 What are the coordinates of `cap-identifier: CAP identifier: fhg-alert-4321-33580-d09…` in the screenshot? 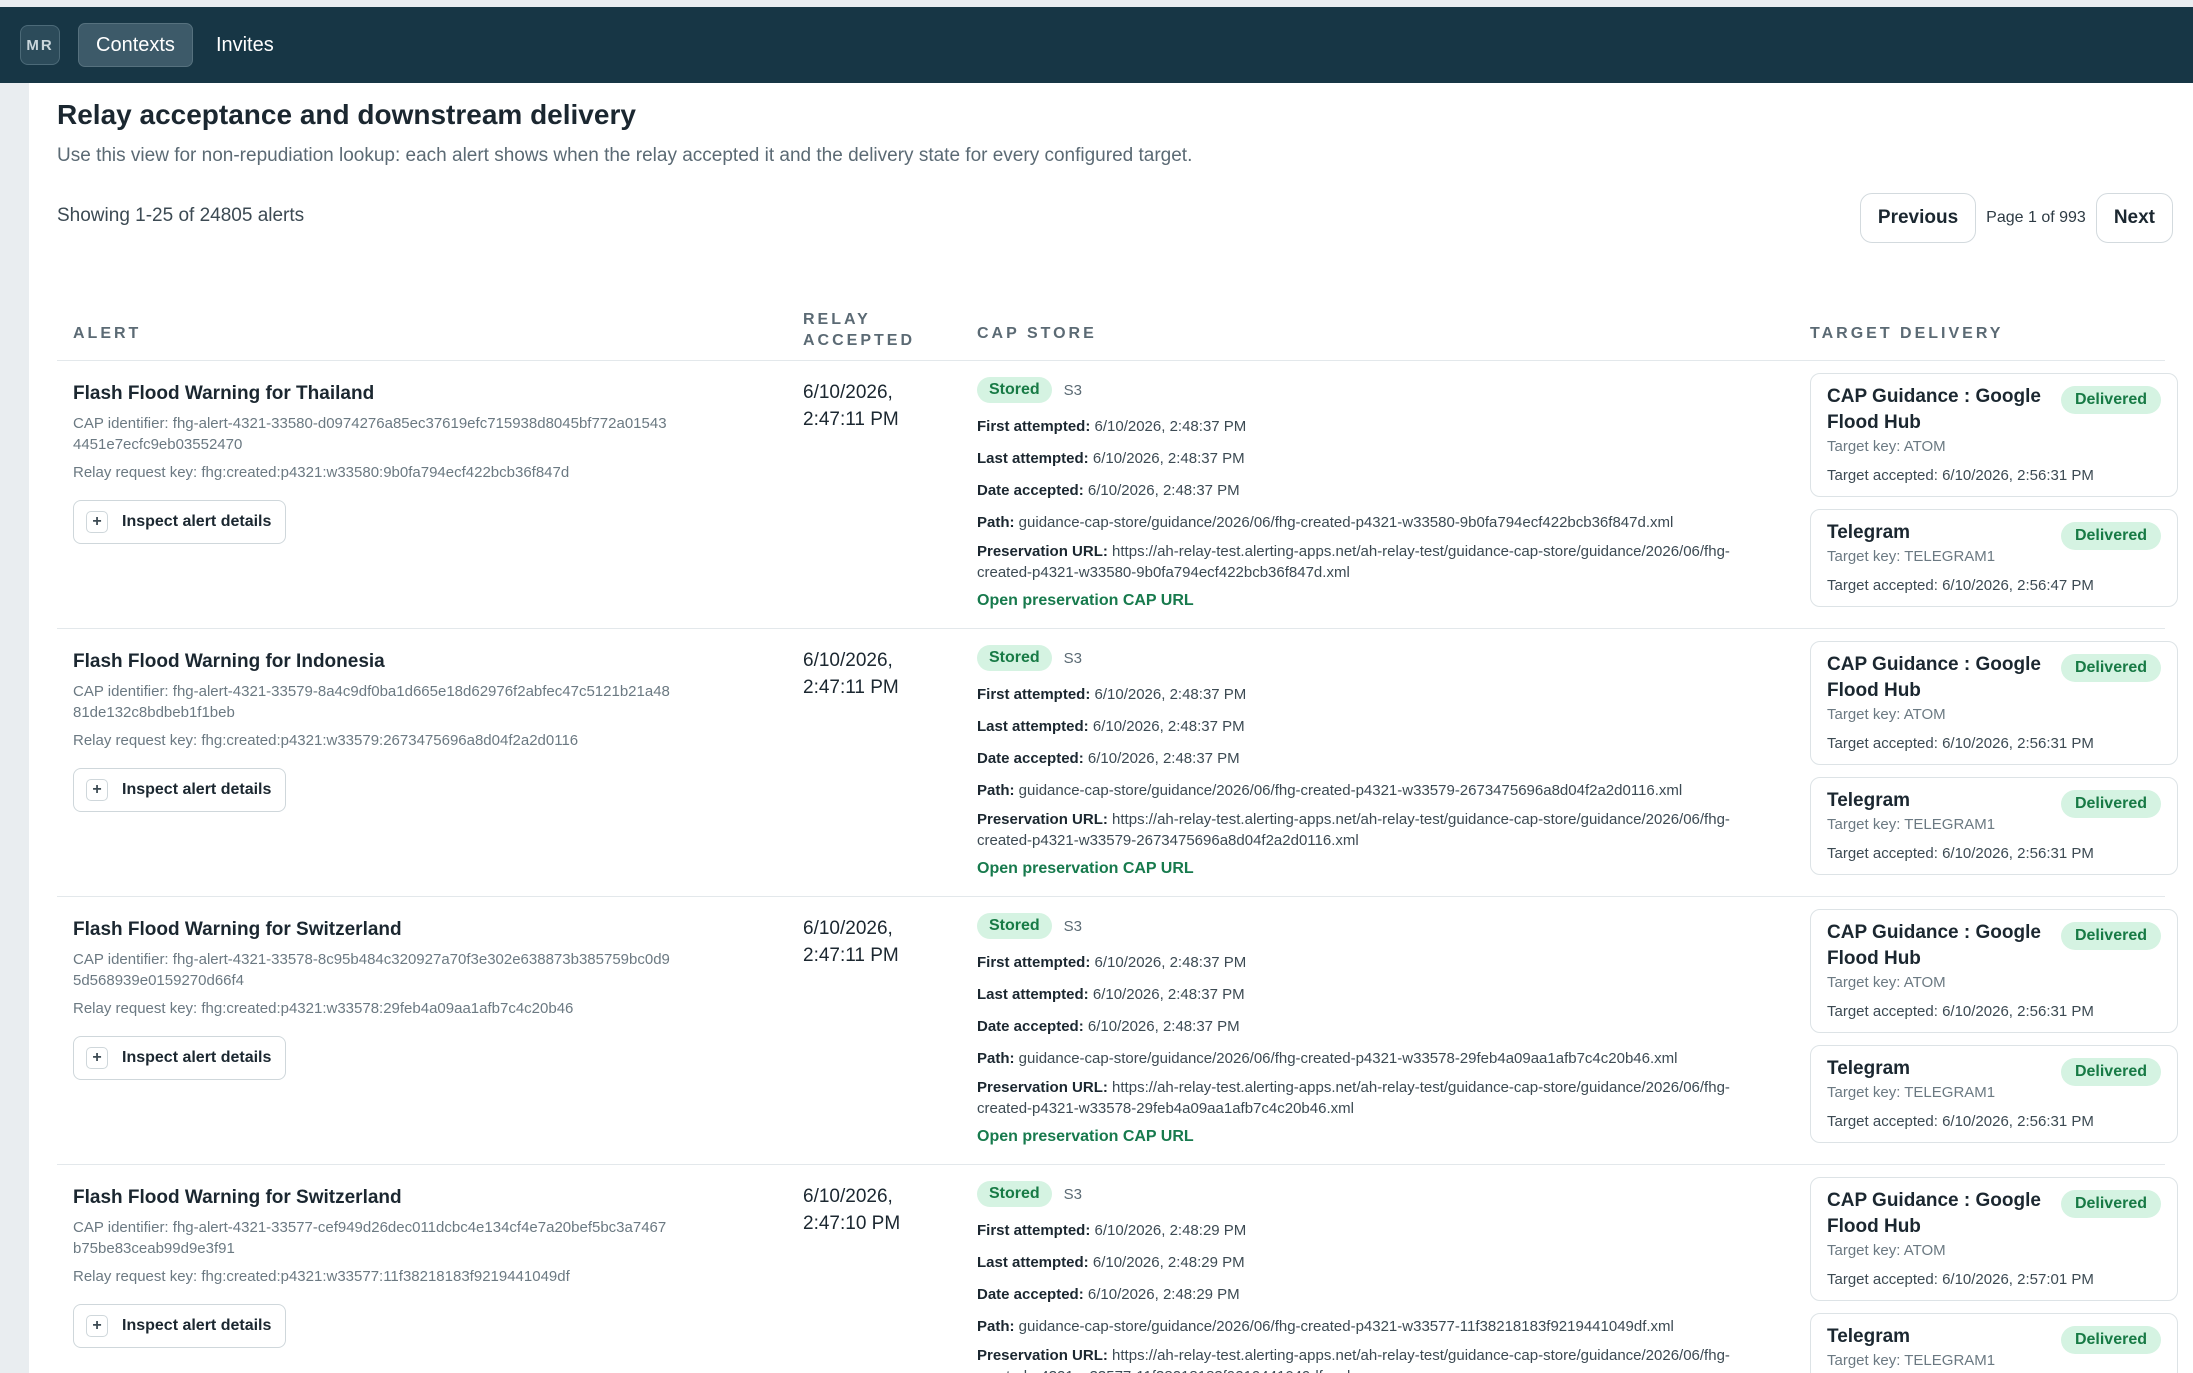 It's located at (370, 434).